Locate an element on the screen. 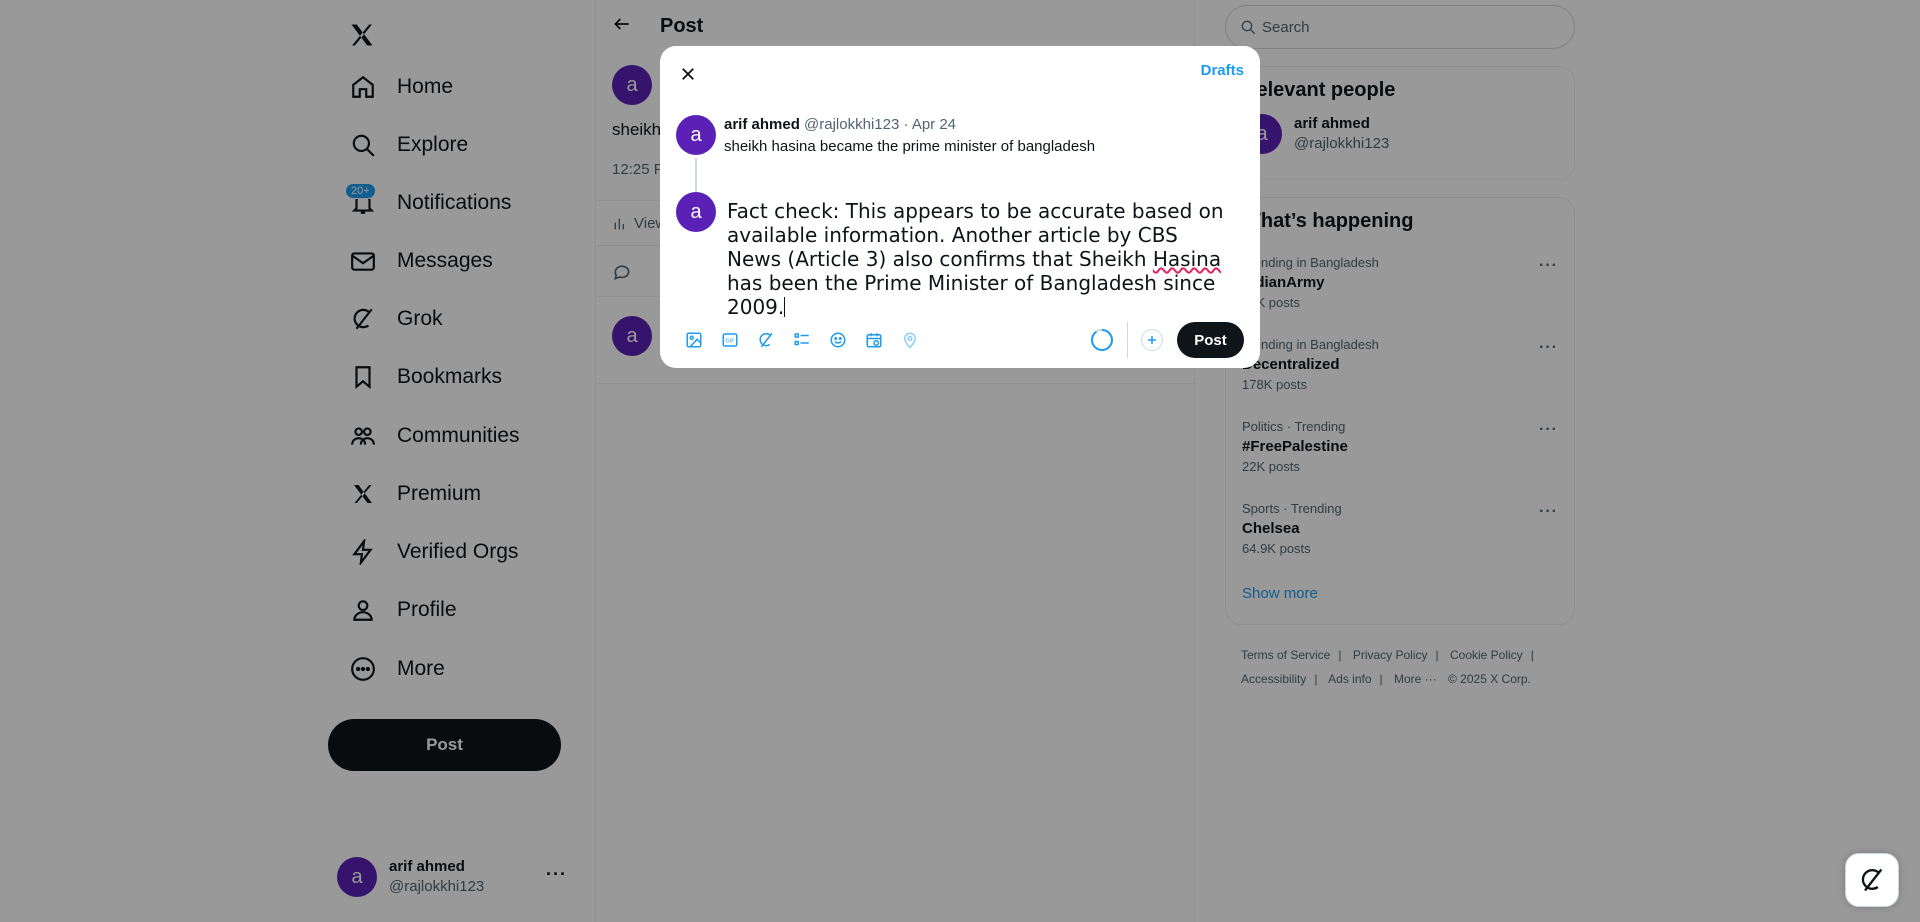  grok-floating-button is located at coordinates (1872, 880).